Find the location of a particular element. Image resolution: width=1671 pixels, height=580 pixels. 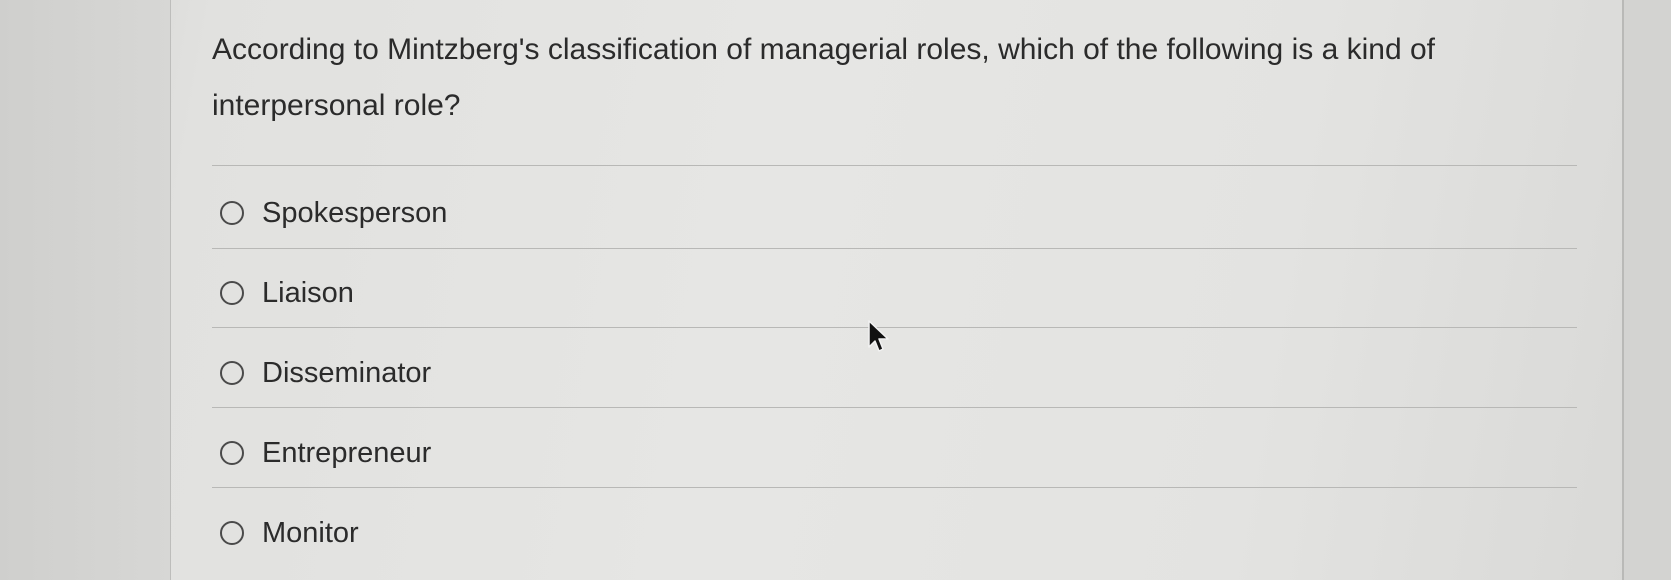

option-label: Disseminator is located at coordinates (347, 372).